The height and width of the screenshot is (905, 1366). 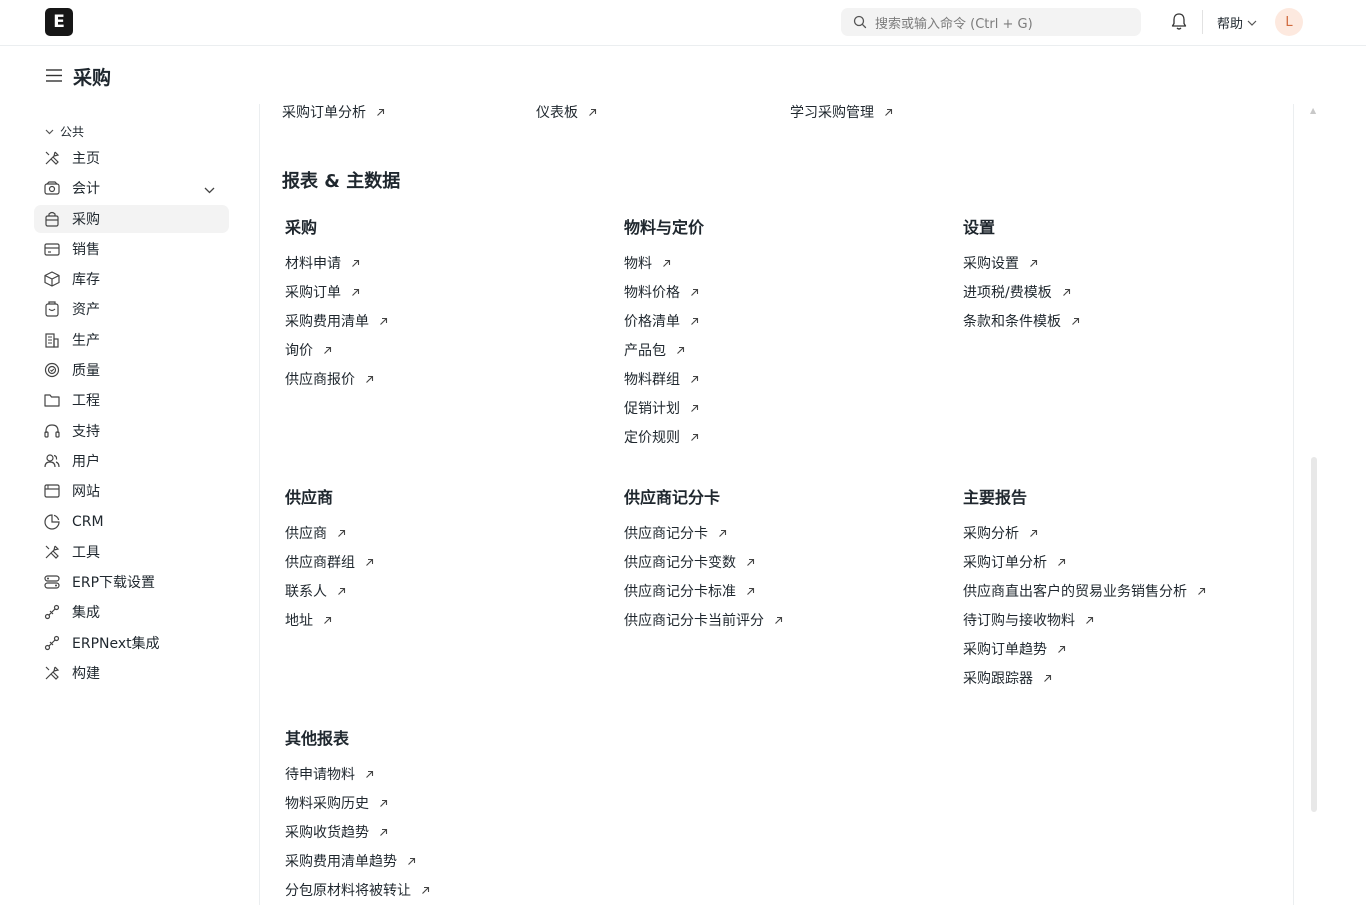 I want to click on card-link: 物料价格, so click(x=661, y=292).